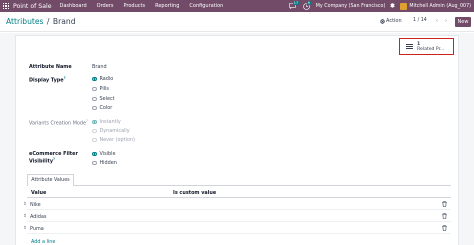 The height and width of the screenshot is (245, 474). I want to click on display-type-label: Display Type?, so click(47, 80).